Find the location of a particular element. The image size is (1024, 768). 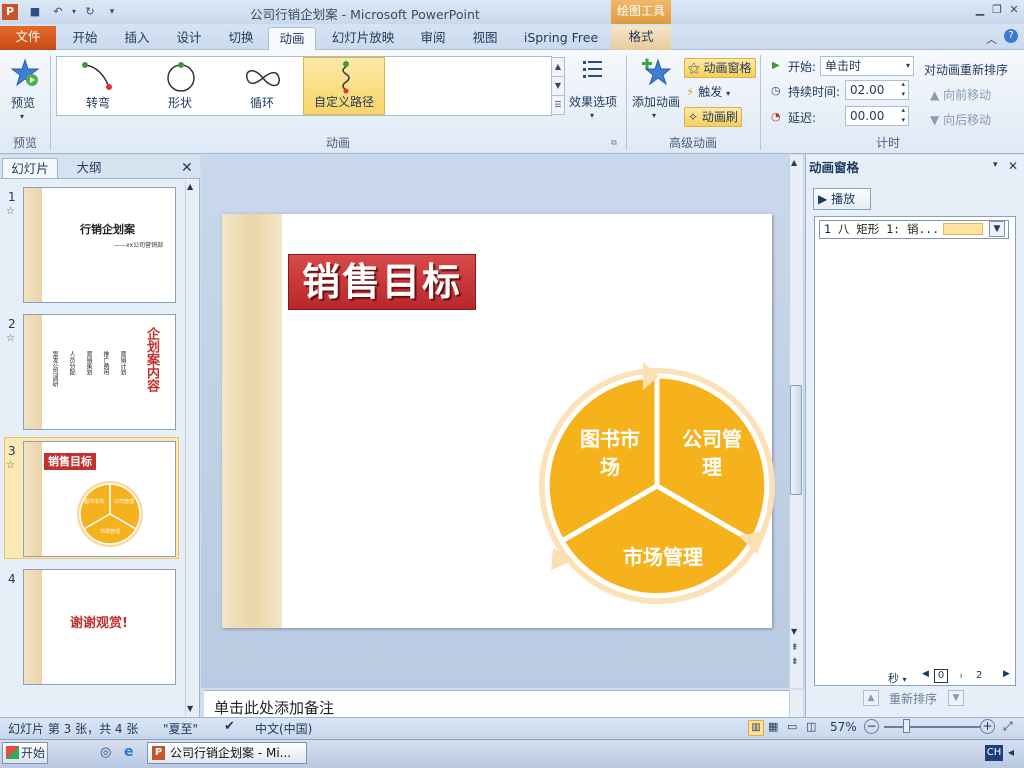

slide-sorter-icon: ▦ is located at coordinates (773, 726).